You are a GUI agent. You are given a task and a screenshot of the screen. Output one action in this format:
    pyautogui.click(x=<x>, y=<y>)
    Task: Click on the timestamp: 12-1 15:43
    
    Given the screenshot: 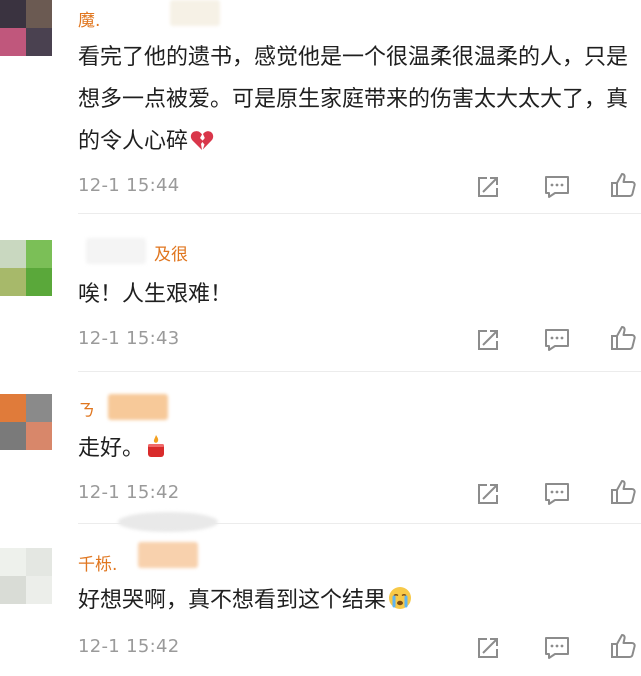 What is the action you would take?
    pyautogui.click(x=129, y=338)
    